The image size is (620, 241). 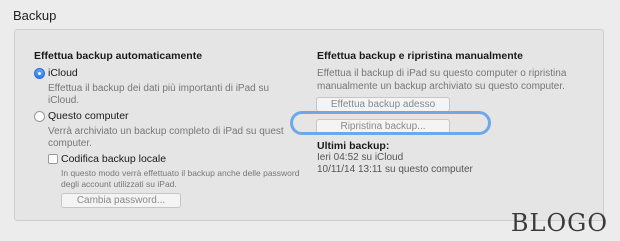 What do you see at coordinates (113, 159) in the screenshot?
I see `encrypt-label: Codifica backup locale` at bounding box center [113, 159].